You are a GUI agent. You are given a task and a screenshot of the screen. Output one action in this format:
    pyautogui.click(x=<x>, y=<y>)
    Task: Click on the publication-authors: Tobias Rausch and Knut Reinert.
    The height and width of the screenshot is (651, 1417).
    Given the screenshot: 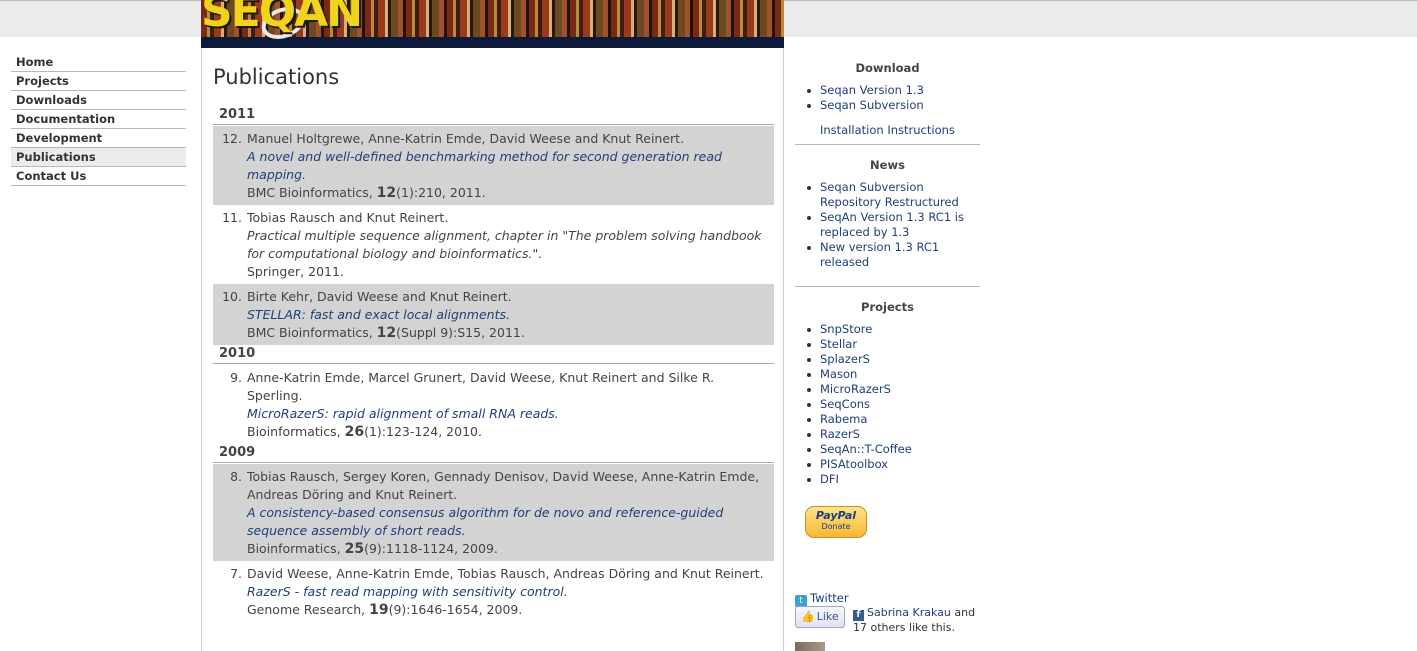 What is the action you would take?
    pyautogui.click(x=348, y=217)
    